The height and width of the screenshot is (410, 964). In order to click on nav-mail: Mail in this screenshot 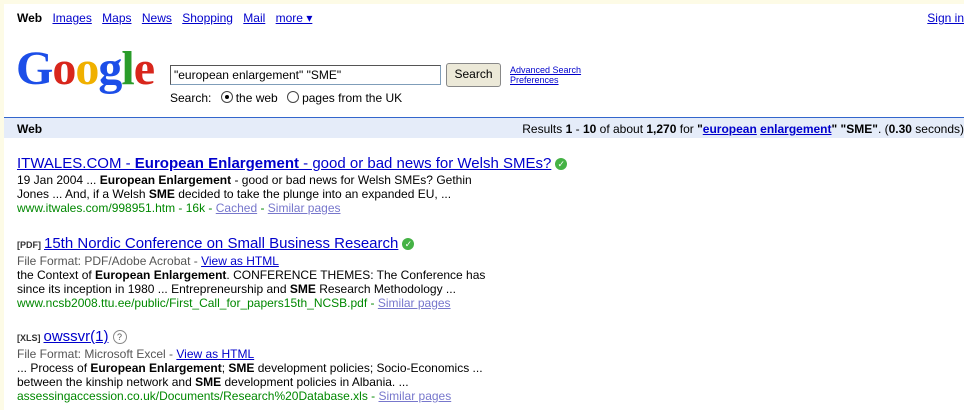, I will do `click(254, 18)`.